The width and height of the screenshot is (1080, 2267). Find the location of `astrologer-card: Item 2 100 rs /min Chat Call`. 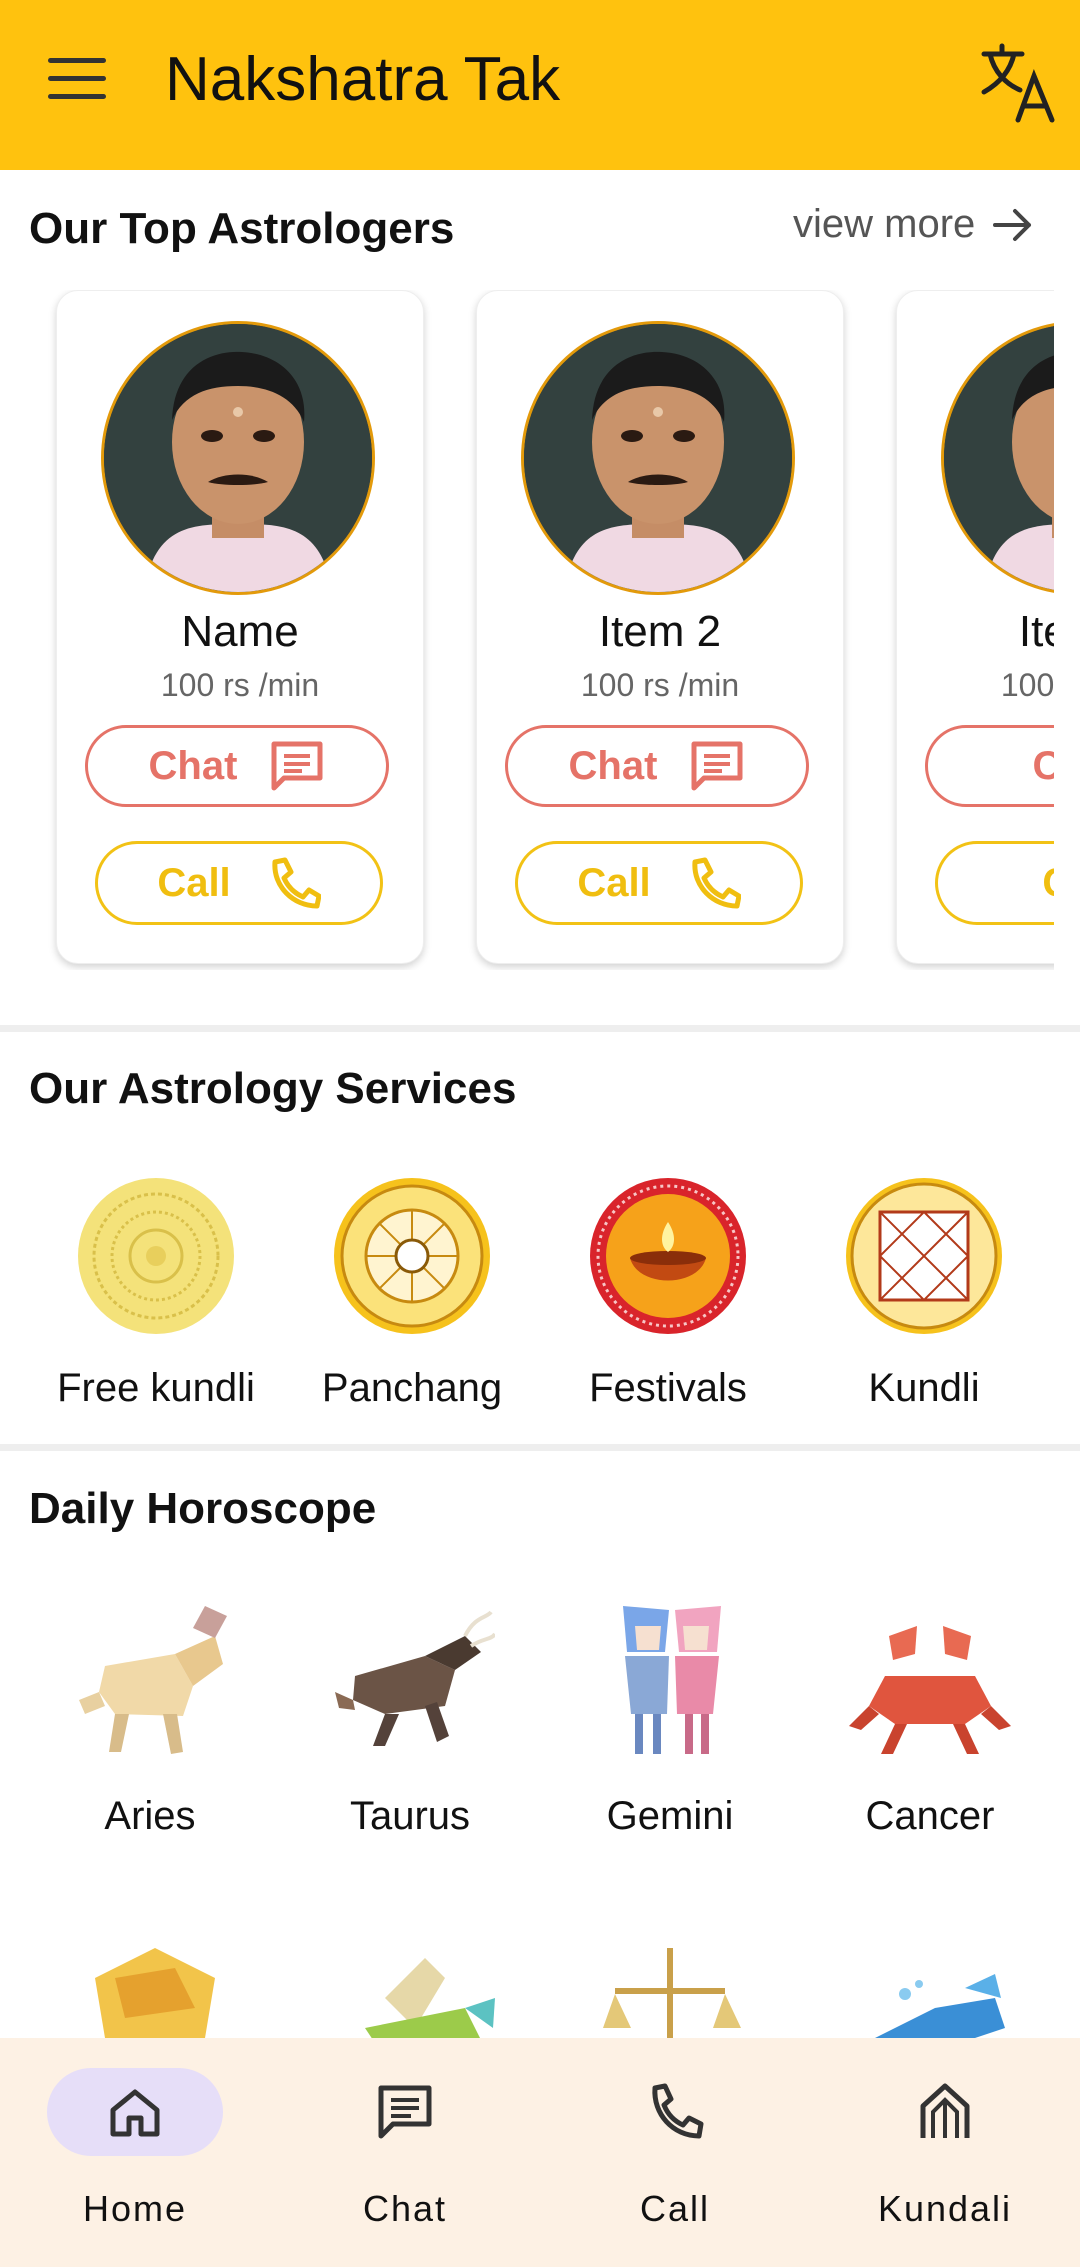

astrologer-card: Item 2 100 rs /min Chat Call is located at coordinates (660, 627).